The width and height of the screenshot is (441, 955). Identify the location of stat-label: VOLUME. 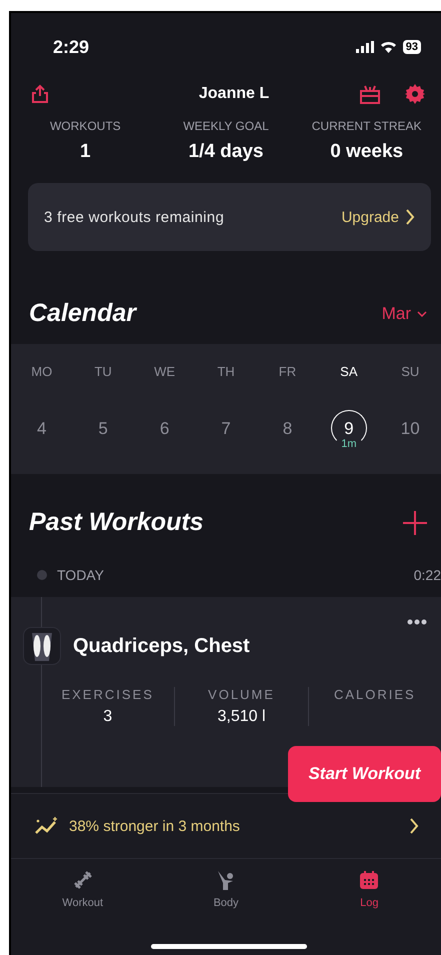
(241, 694).